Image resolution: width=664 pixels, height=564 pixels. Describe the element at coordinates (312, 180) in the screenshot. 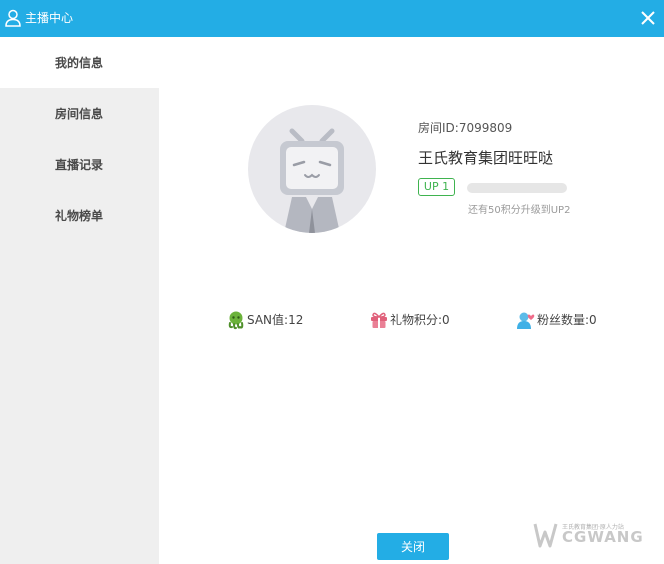

I see `tv-mascot-avatar-icon` at that location.